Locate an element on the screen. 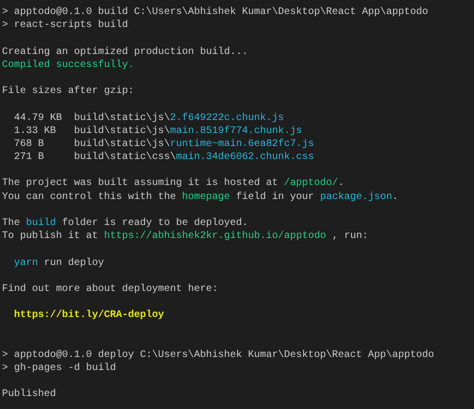 Image resolution: width=474 pixels, height=409 pixels. terminal-line: > apptodo@0.1.0 deploy C:\Users\Abhishek Kumar\Desktop\React App\apptodo is located at coordinates (219, 355).